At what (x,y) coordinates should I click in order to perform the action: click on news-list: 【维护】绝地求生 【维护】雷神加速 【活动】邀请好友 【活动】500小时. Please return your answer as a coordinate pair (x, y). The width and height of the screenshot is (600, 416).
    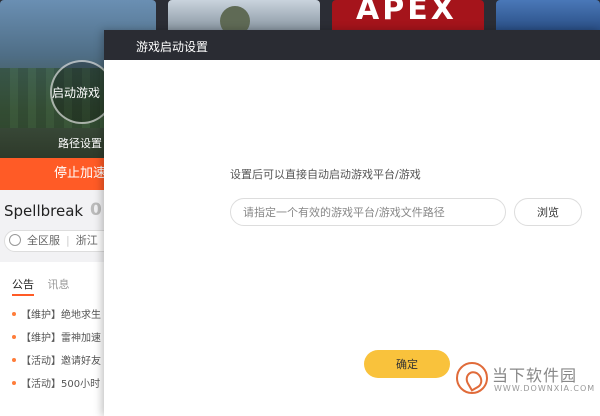
    Looking at the image, I should click on (58, 350).